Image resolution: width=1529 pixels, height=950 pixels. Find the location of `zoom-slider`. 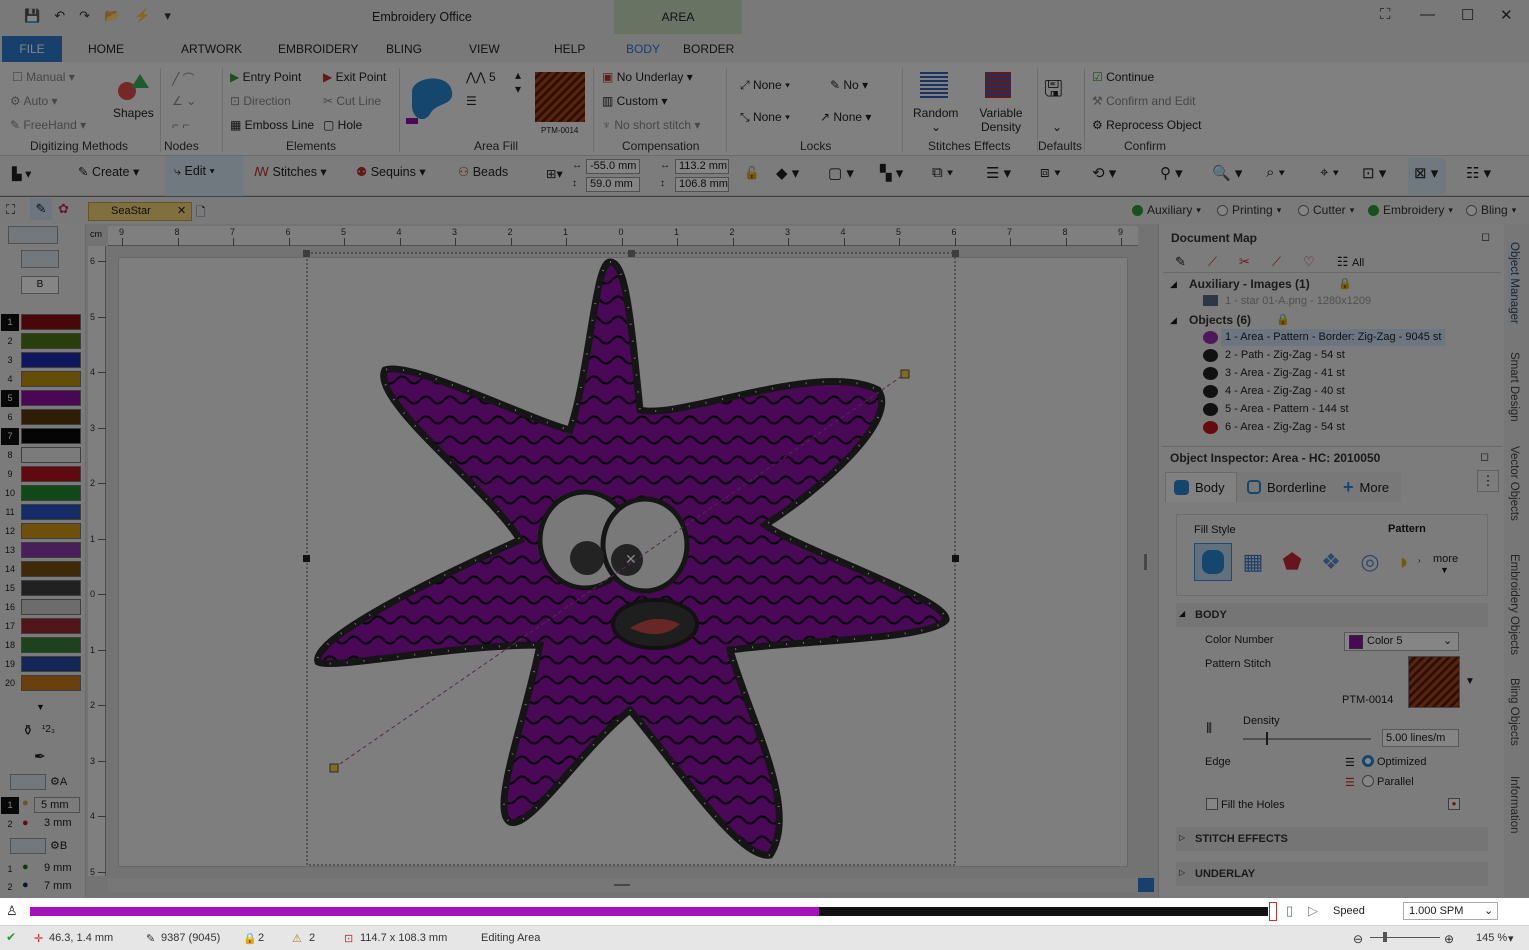

zoom-slider is located at coordinates (1405, 937).